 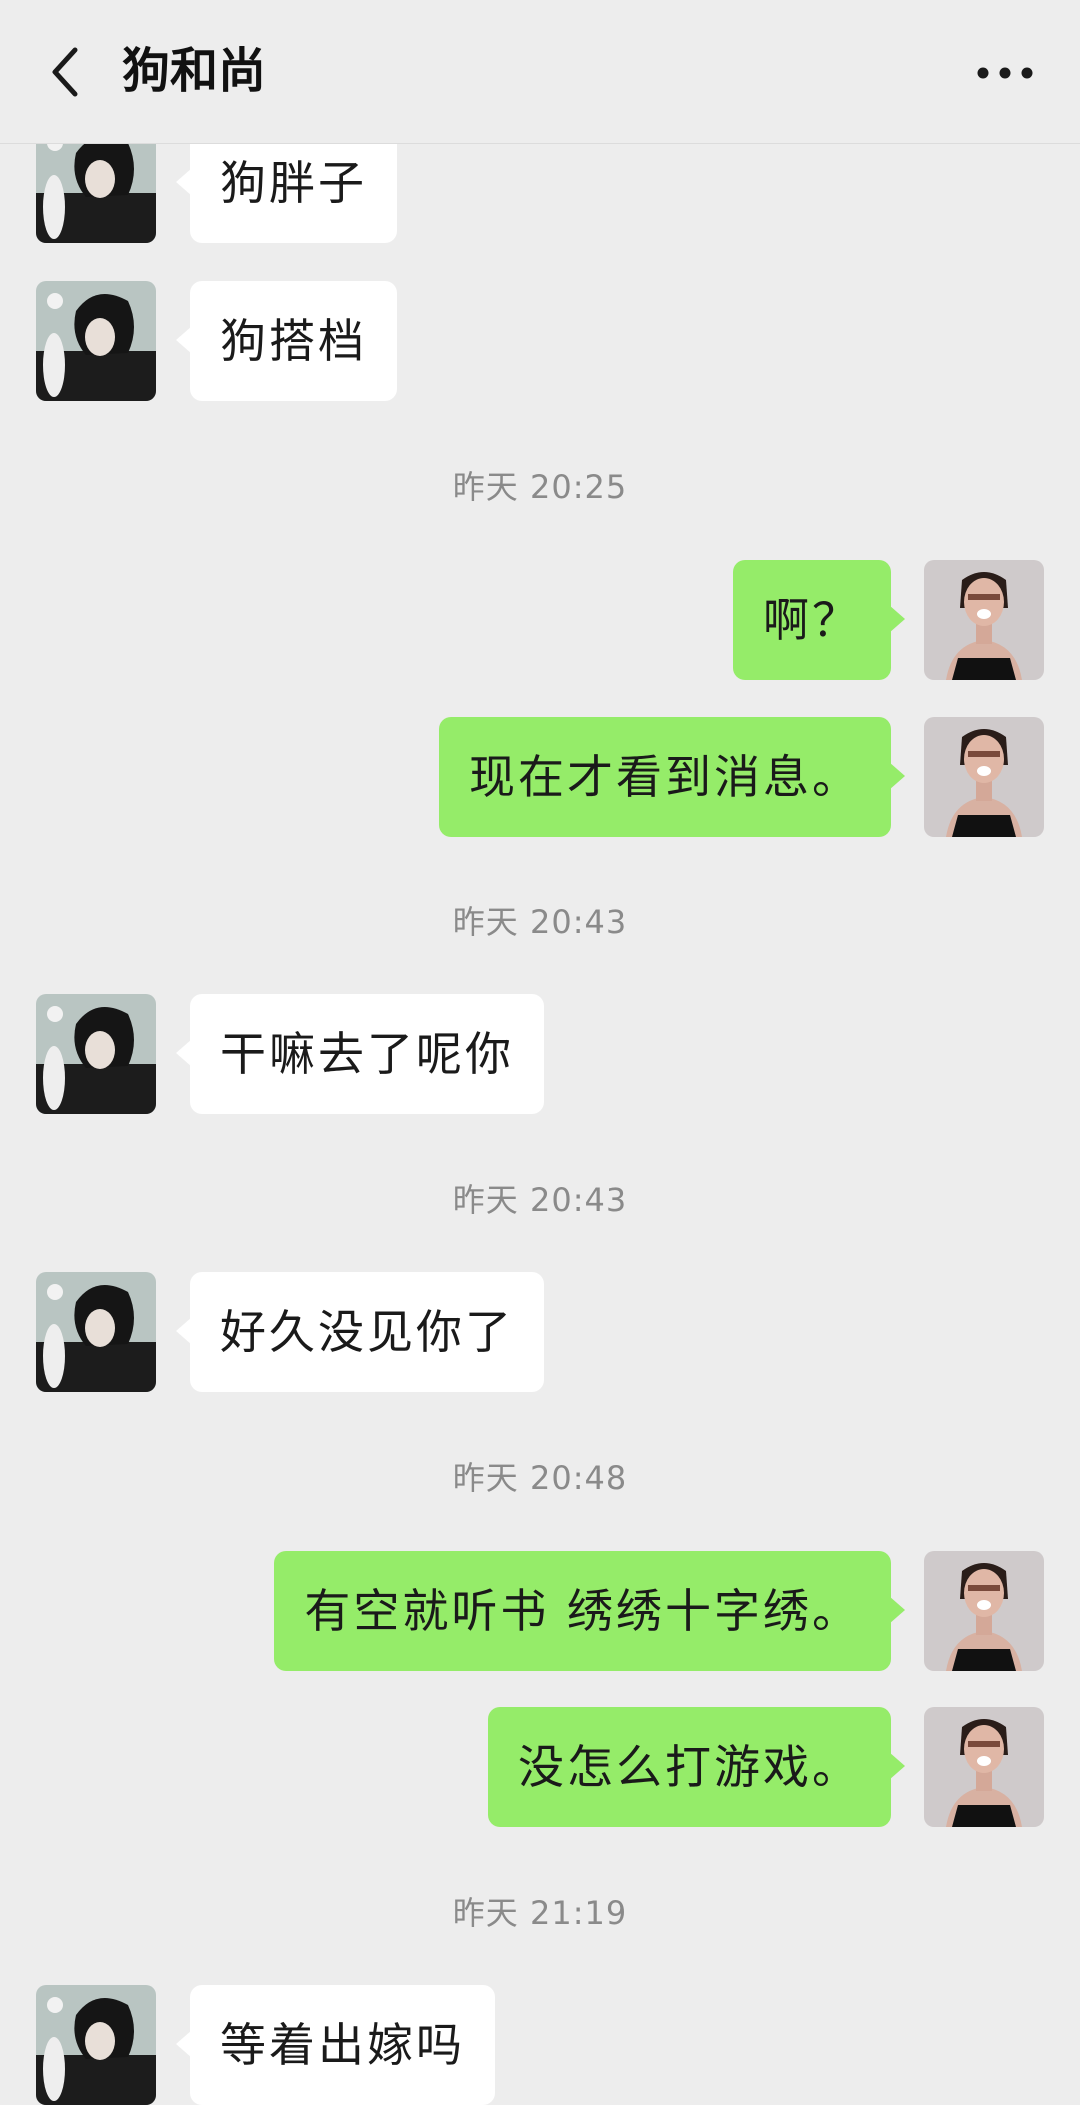 What do you see at coordinates (540, 1478) in the screenshot?
I see `timestamp: 昨天 20:48` at bounding box center [540, 1478].